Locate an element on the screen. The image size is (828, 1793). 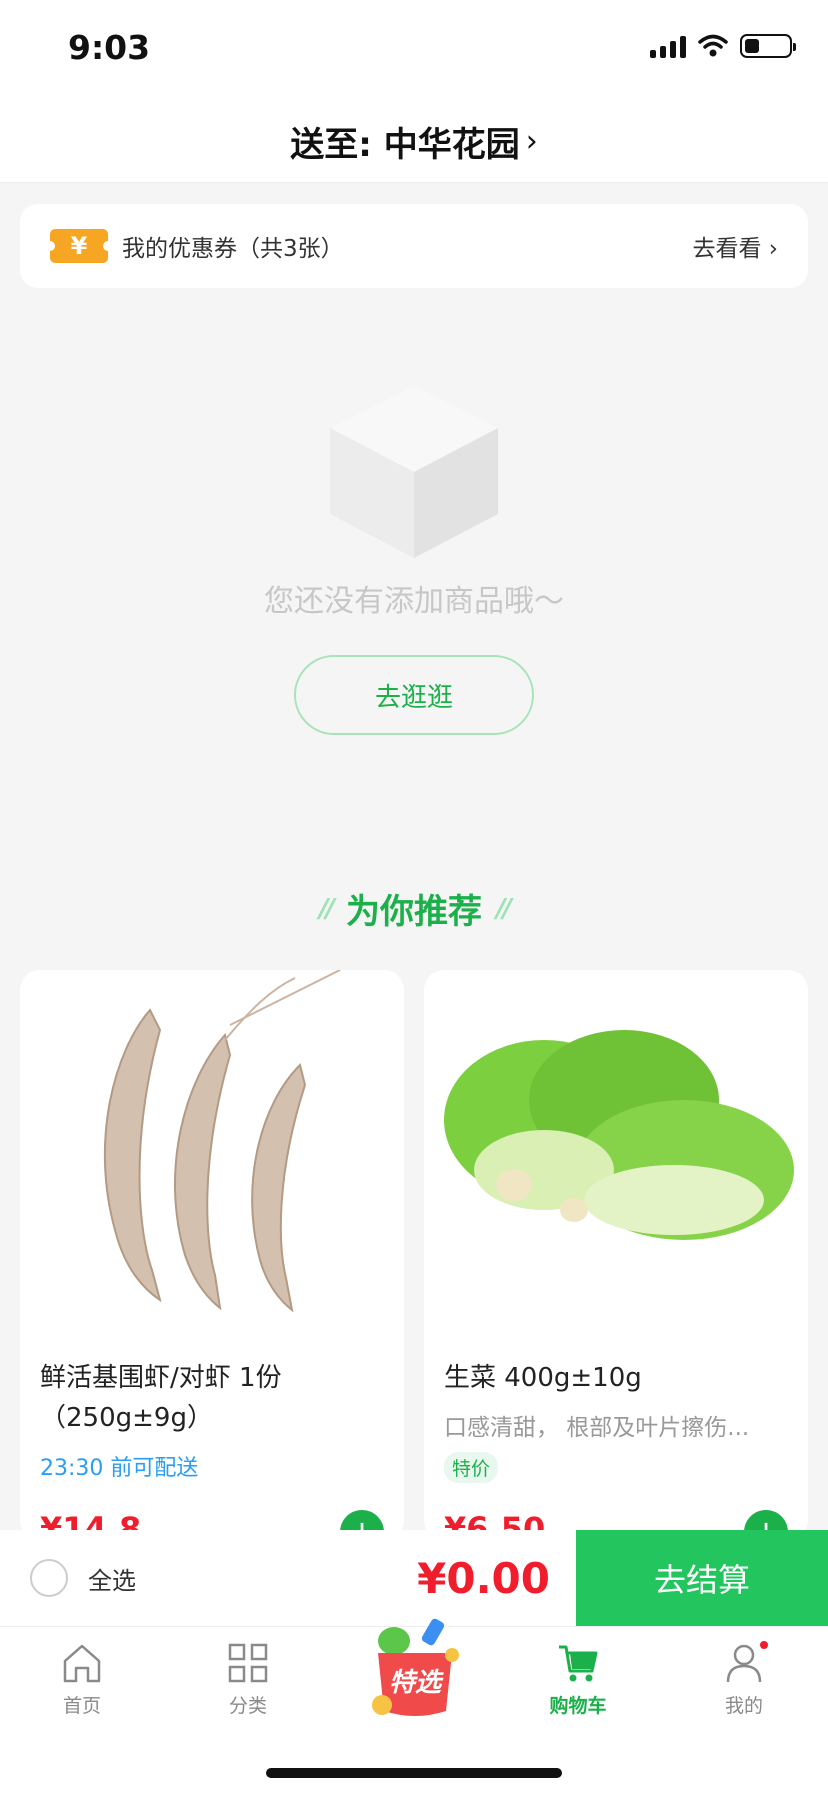
product-card: 鲜活基围虾/对虾 1份（250g±9g） 23:30 前可配送 ¥14.8 + is located at coordinates (212, 1255).